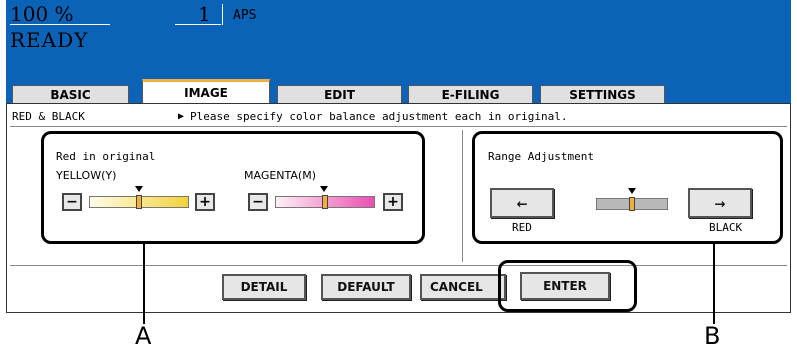 The image size is (797, 350). Describe the element at coordinates (366, 287) in the screenshot. I see `default-button: DEFAULT` at that location.